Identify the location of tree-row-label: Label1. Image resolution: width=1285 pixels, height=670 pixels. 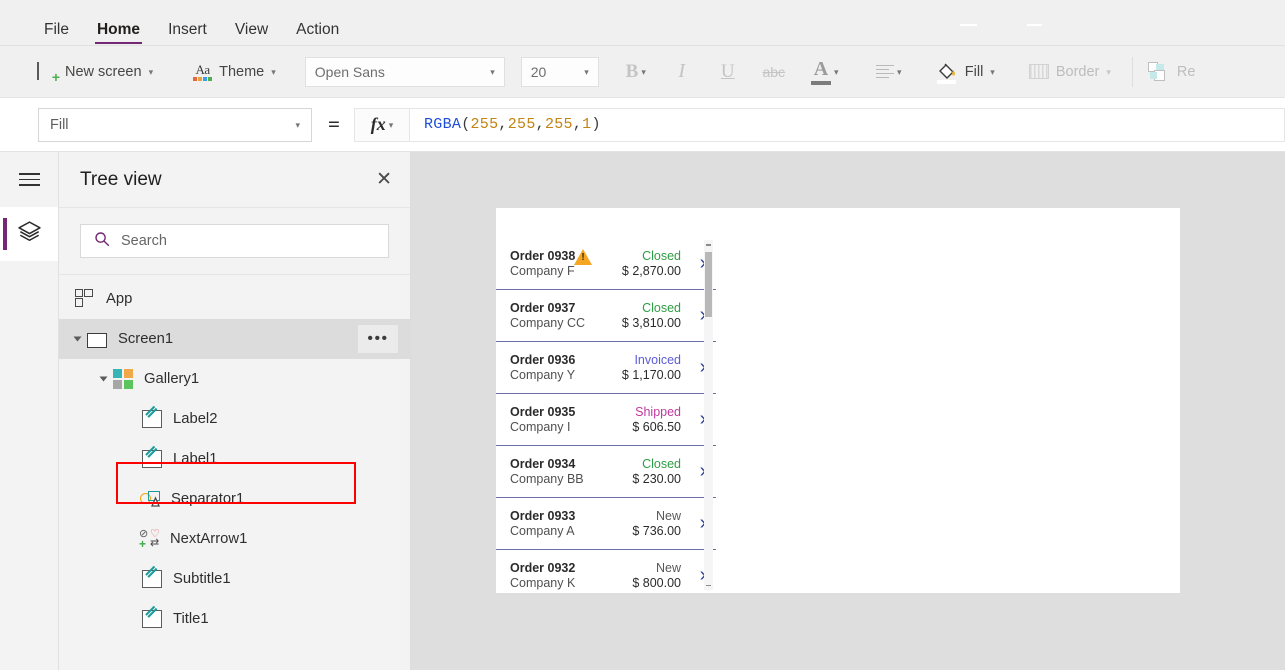
(195, 459).